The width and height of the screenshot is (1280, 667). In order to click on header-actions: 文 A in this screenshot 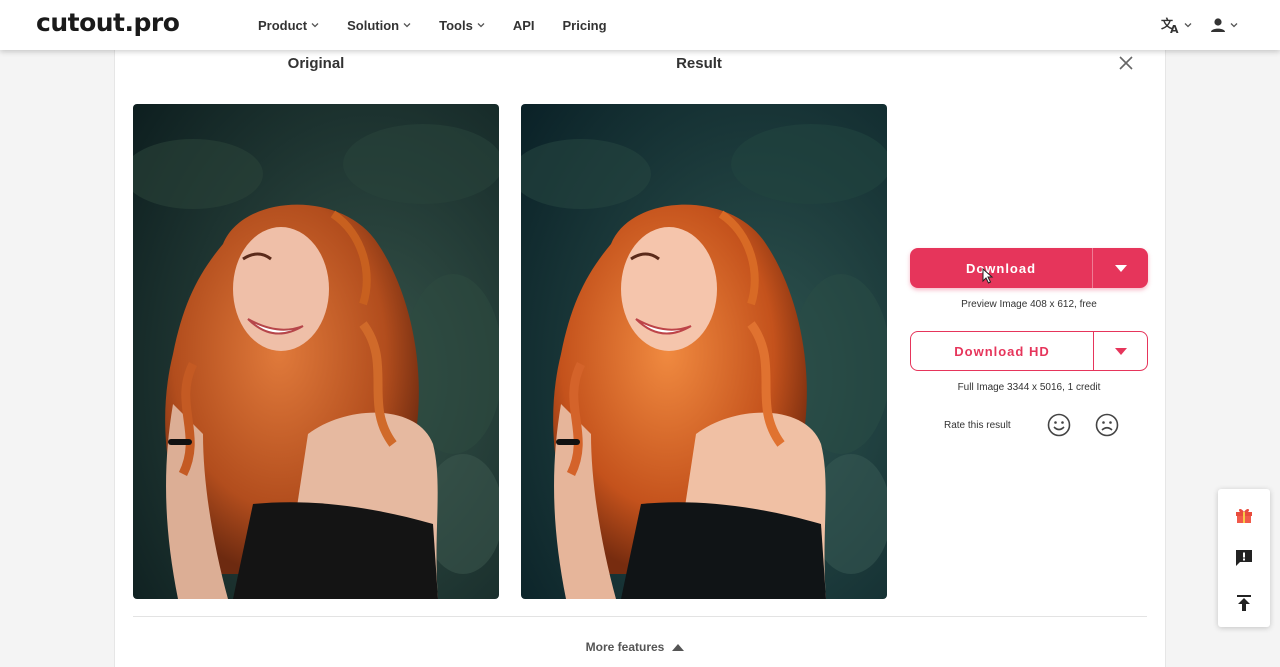, I will do `click(1190, 25)`.